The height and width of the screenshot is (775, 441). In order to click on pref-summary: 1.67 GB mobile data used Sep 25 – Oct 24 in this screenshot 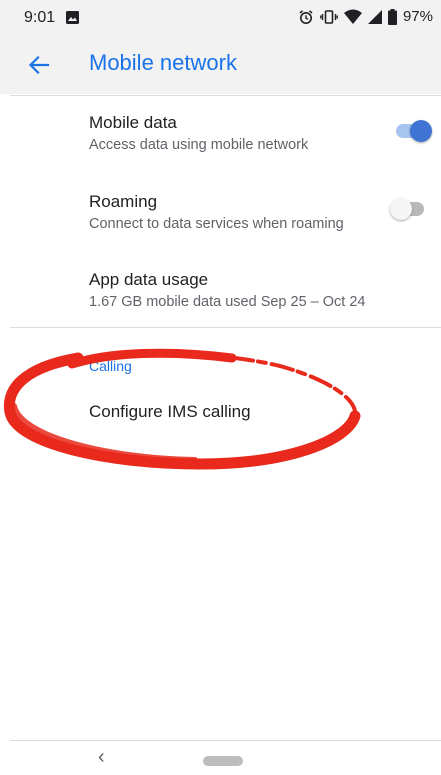, I will do `click(227, 302)`.